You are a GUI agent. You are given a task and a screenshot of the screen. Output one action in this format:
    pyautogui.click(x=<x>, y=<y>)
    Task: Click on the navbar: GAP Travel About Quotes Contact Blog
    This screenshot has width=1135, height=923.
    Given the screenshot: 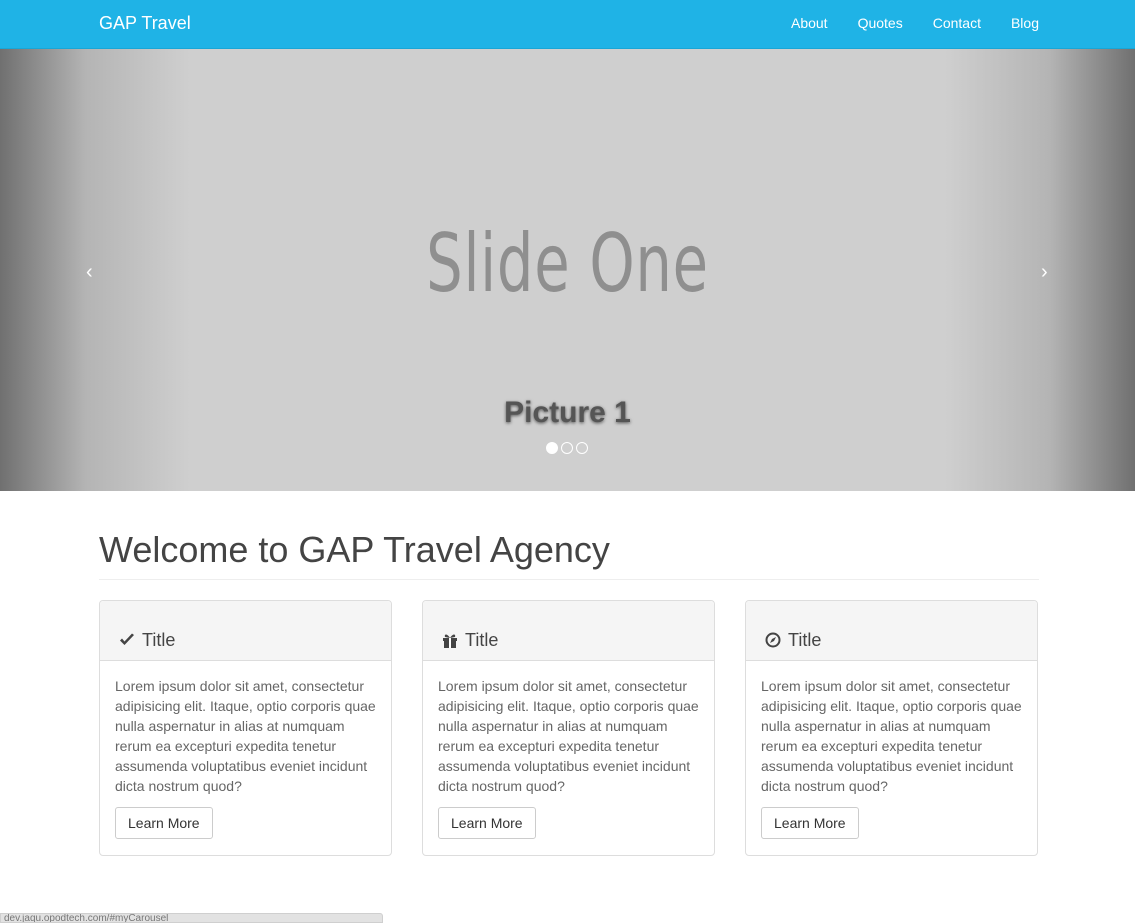 What is the action you would take?
    pyautogui.click(x=567, y=24)
    